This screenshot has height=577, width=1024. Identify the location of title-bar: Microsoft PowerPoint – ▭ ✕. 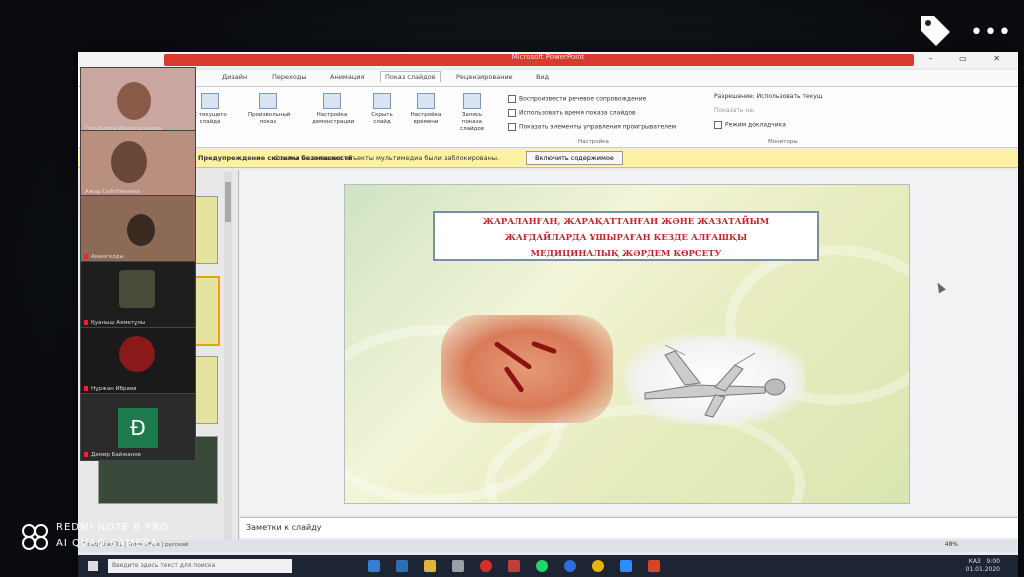
(548, 60).